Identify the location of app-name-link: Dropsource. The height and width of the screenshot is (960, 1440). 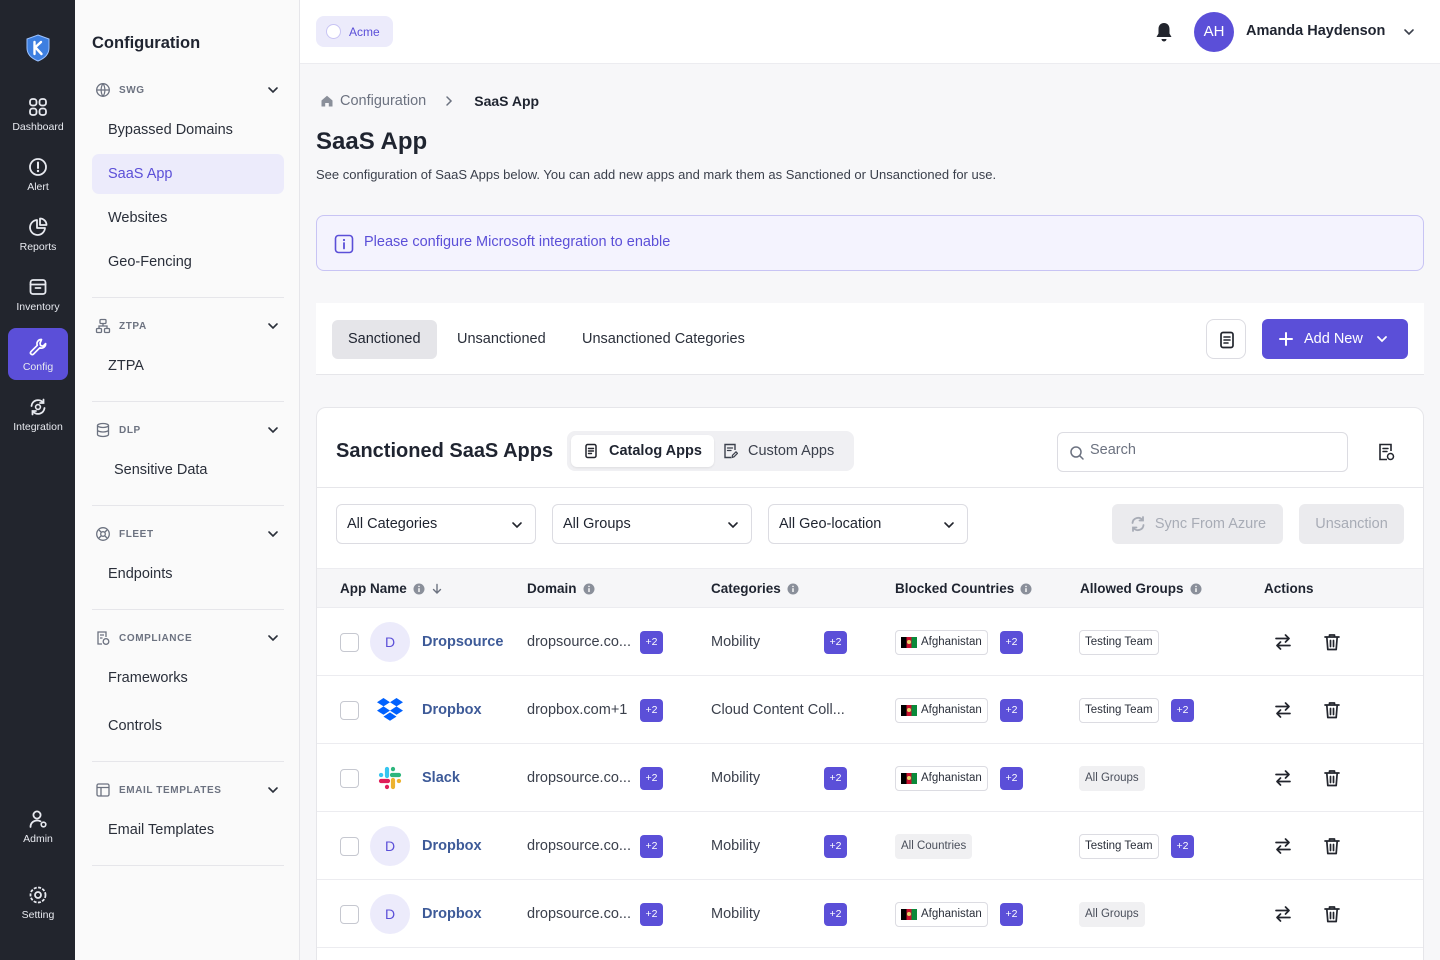
(462, 642).